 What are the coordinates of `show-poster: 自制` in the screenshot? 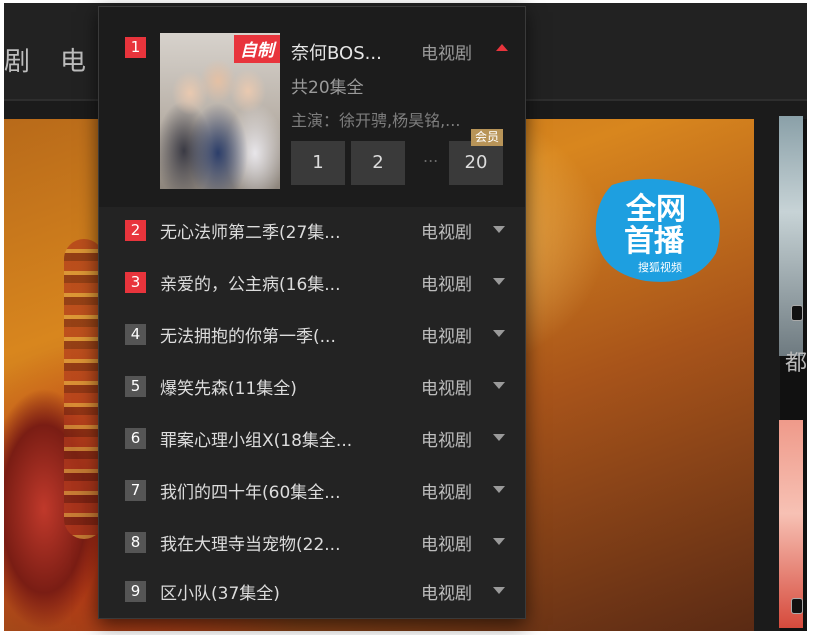 It's located at (220, 111).